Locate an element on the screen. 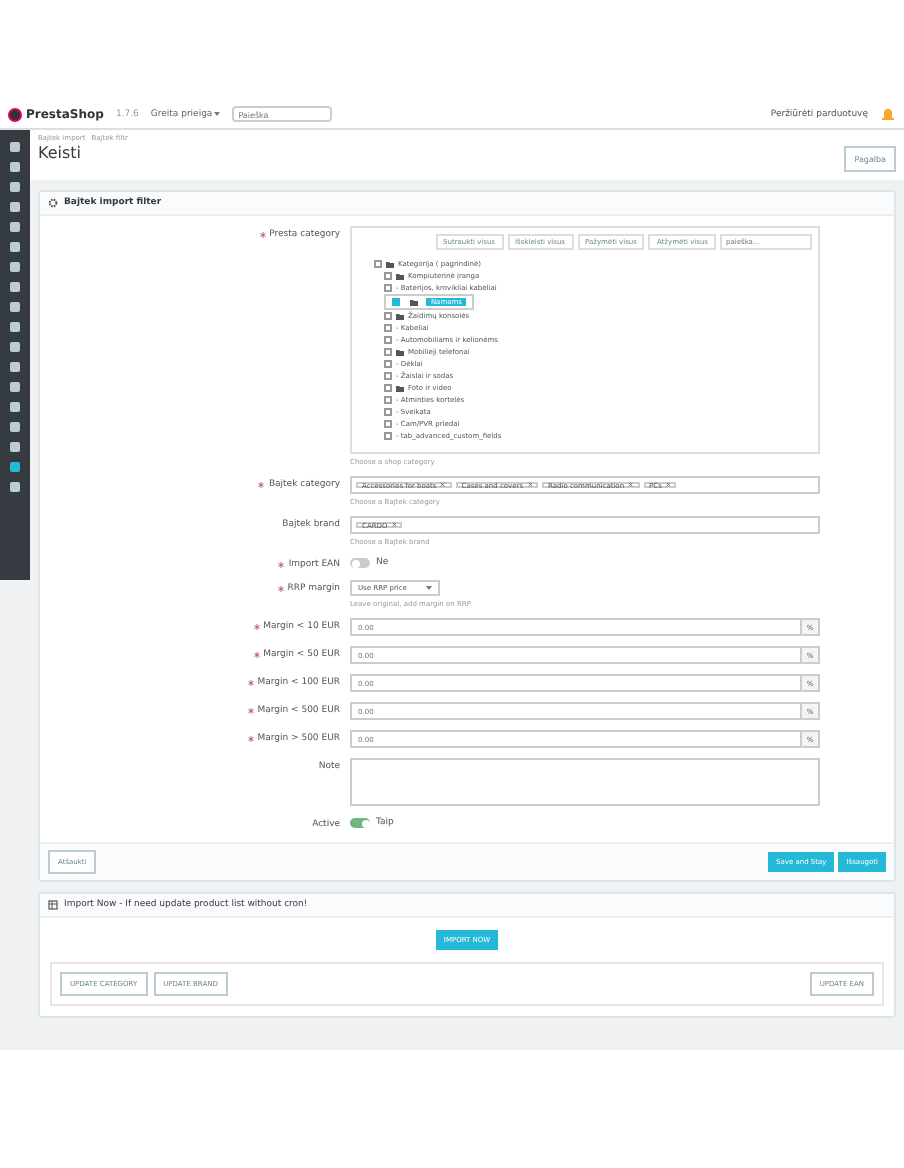 Image resolution: width=904 pixels, height=1168 pixels. logo-icon is located at coordinates (15, 114).